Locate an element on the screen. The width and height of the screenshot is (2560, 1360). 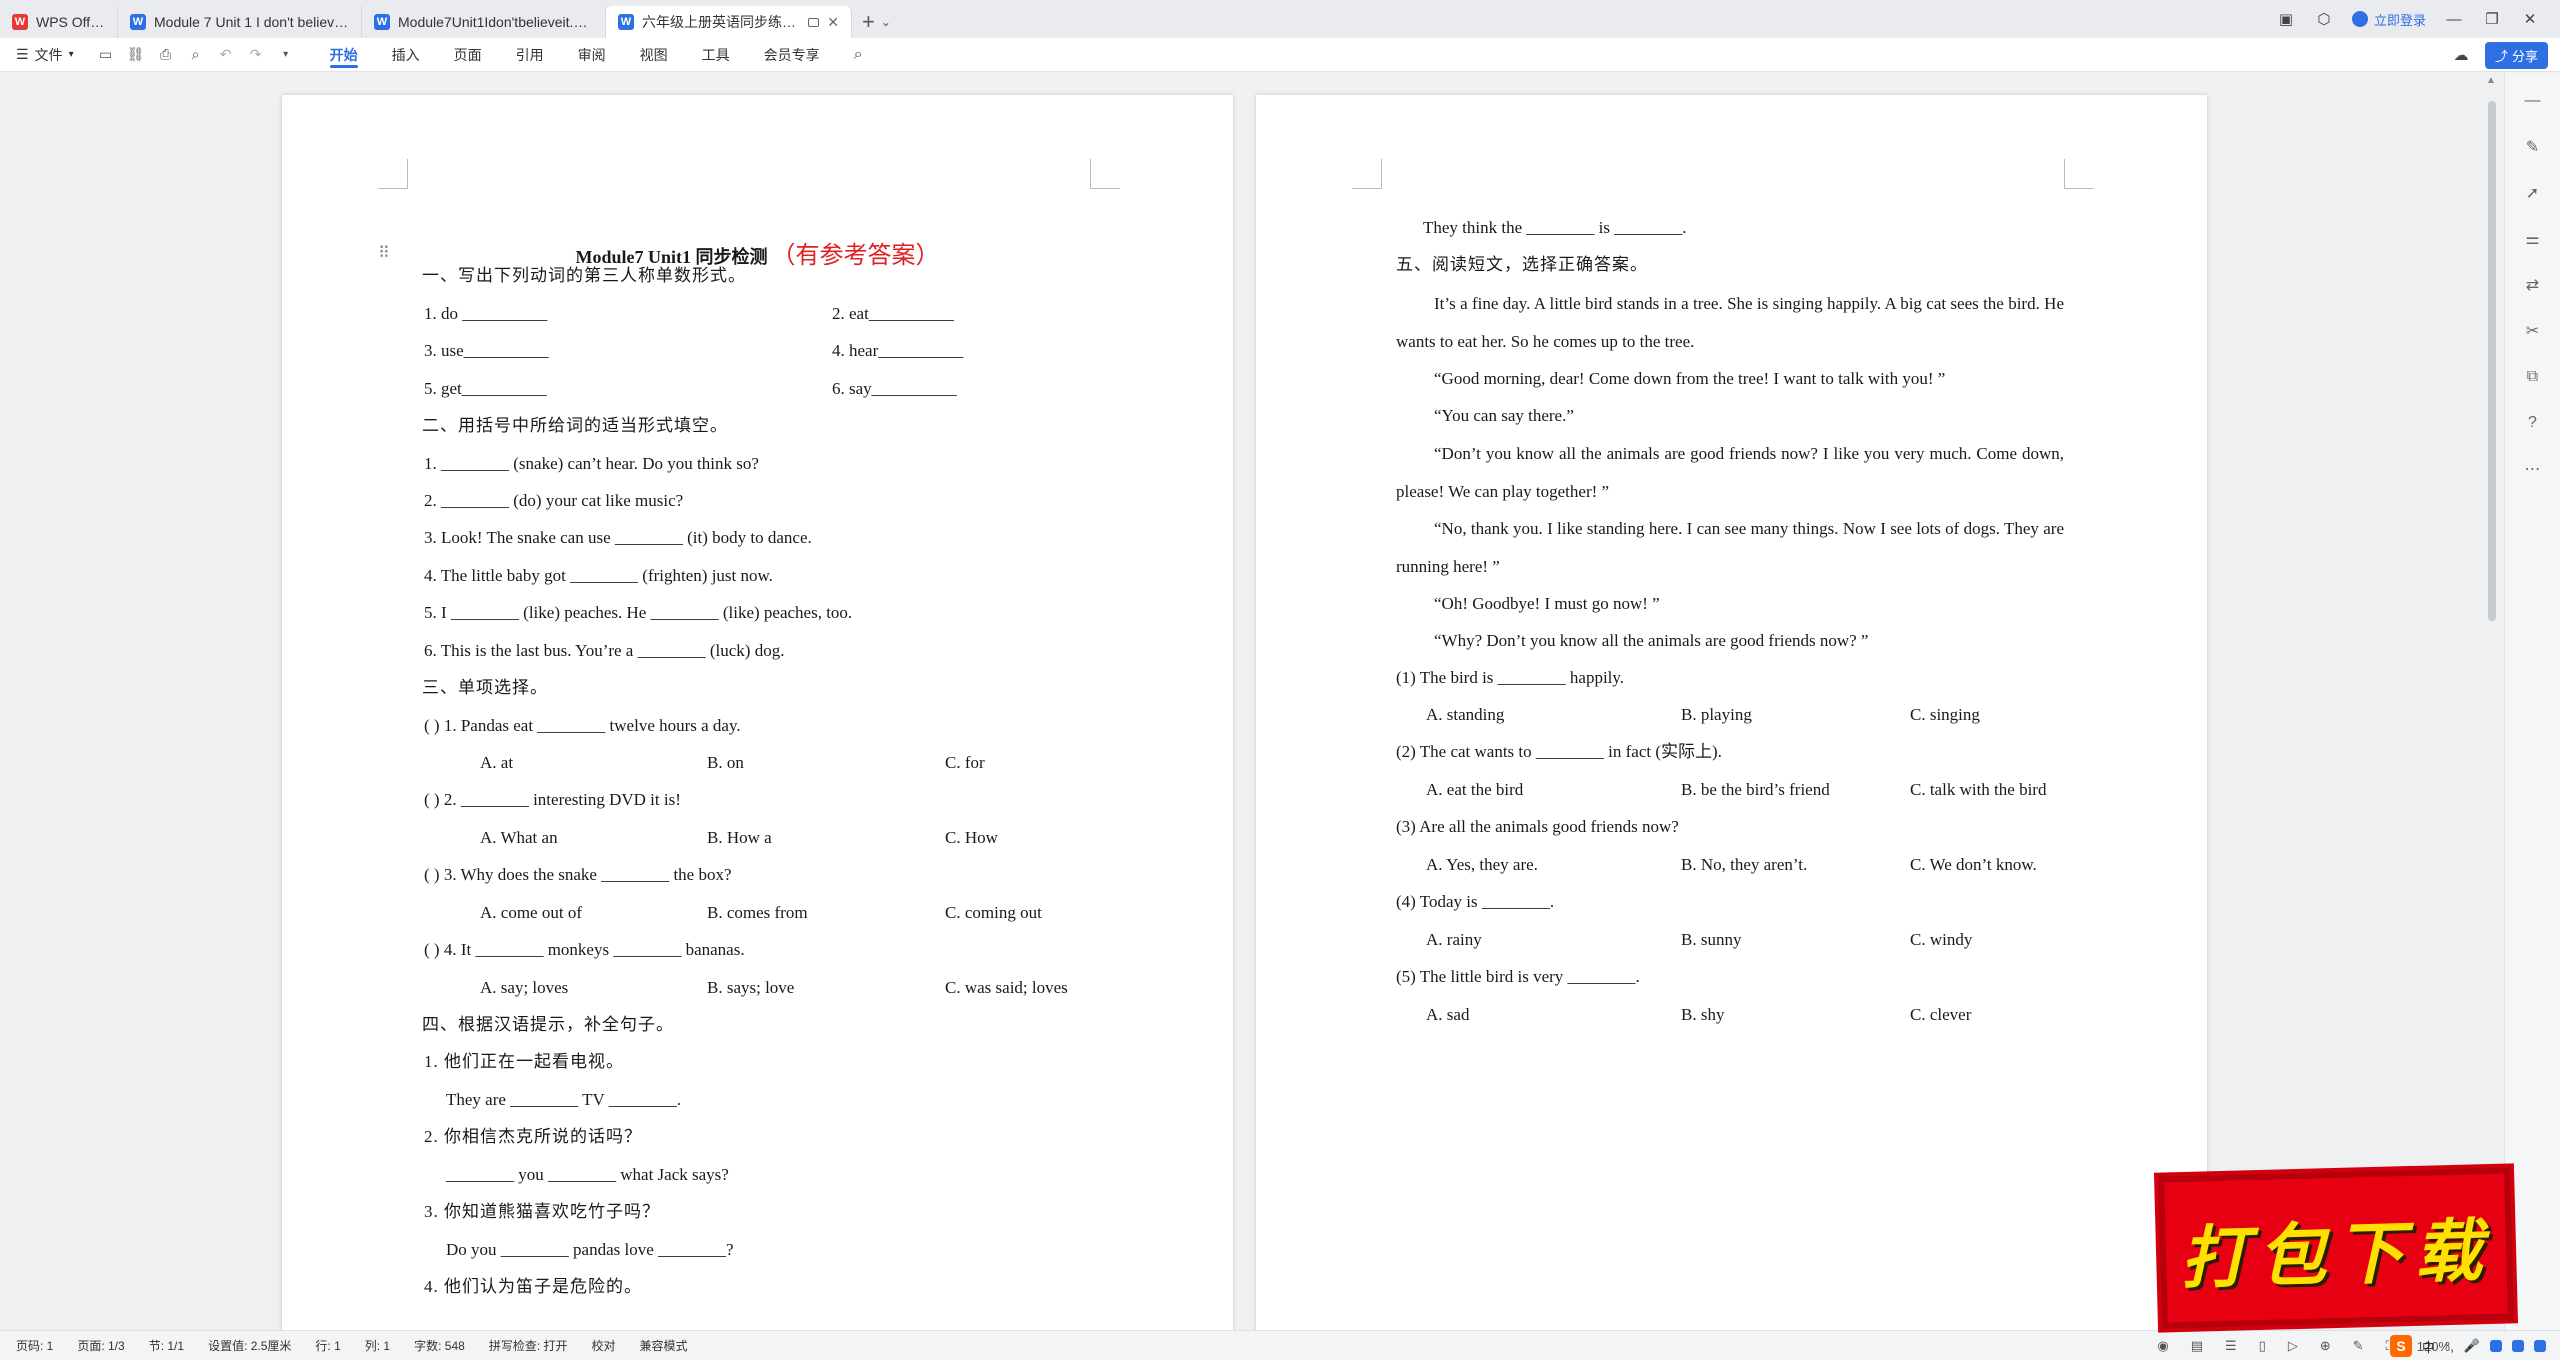
tab-document-1: W Module 7 Unit 1 I don't believe it is located at coordinates (240, 22).